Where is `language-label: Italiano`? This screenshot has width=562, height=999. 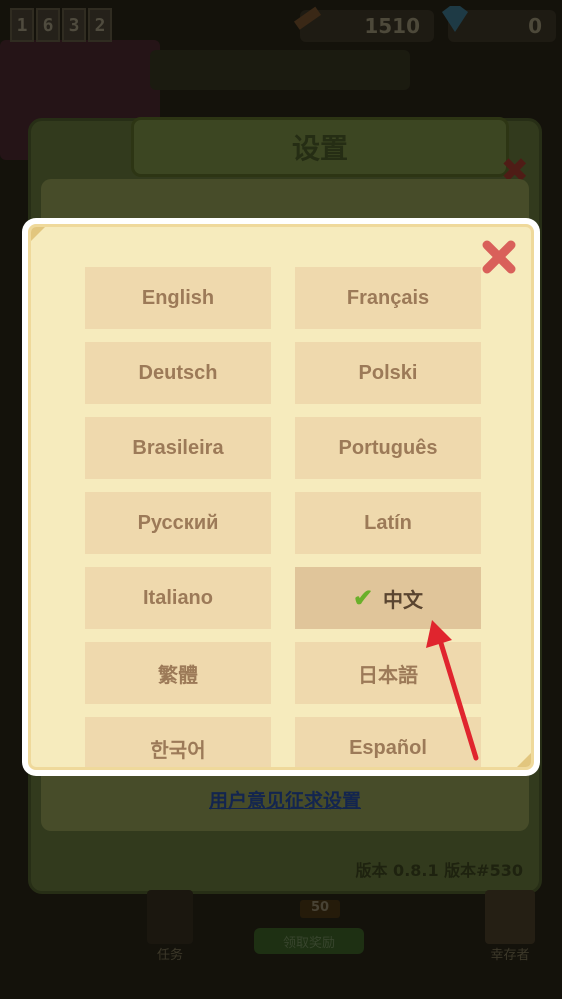 language-label: Italiano is located at coordinates (177, 597).